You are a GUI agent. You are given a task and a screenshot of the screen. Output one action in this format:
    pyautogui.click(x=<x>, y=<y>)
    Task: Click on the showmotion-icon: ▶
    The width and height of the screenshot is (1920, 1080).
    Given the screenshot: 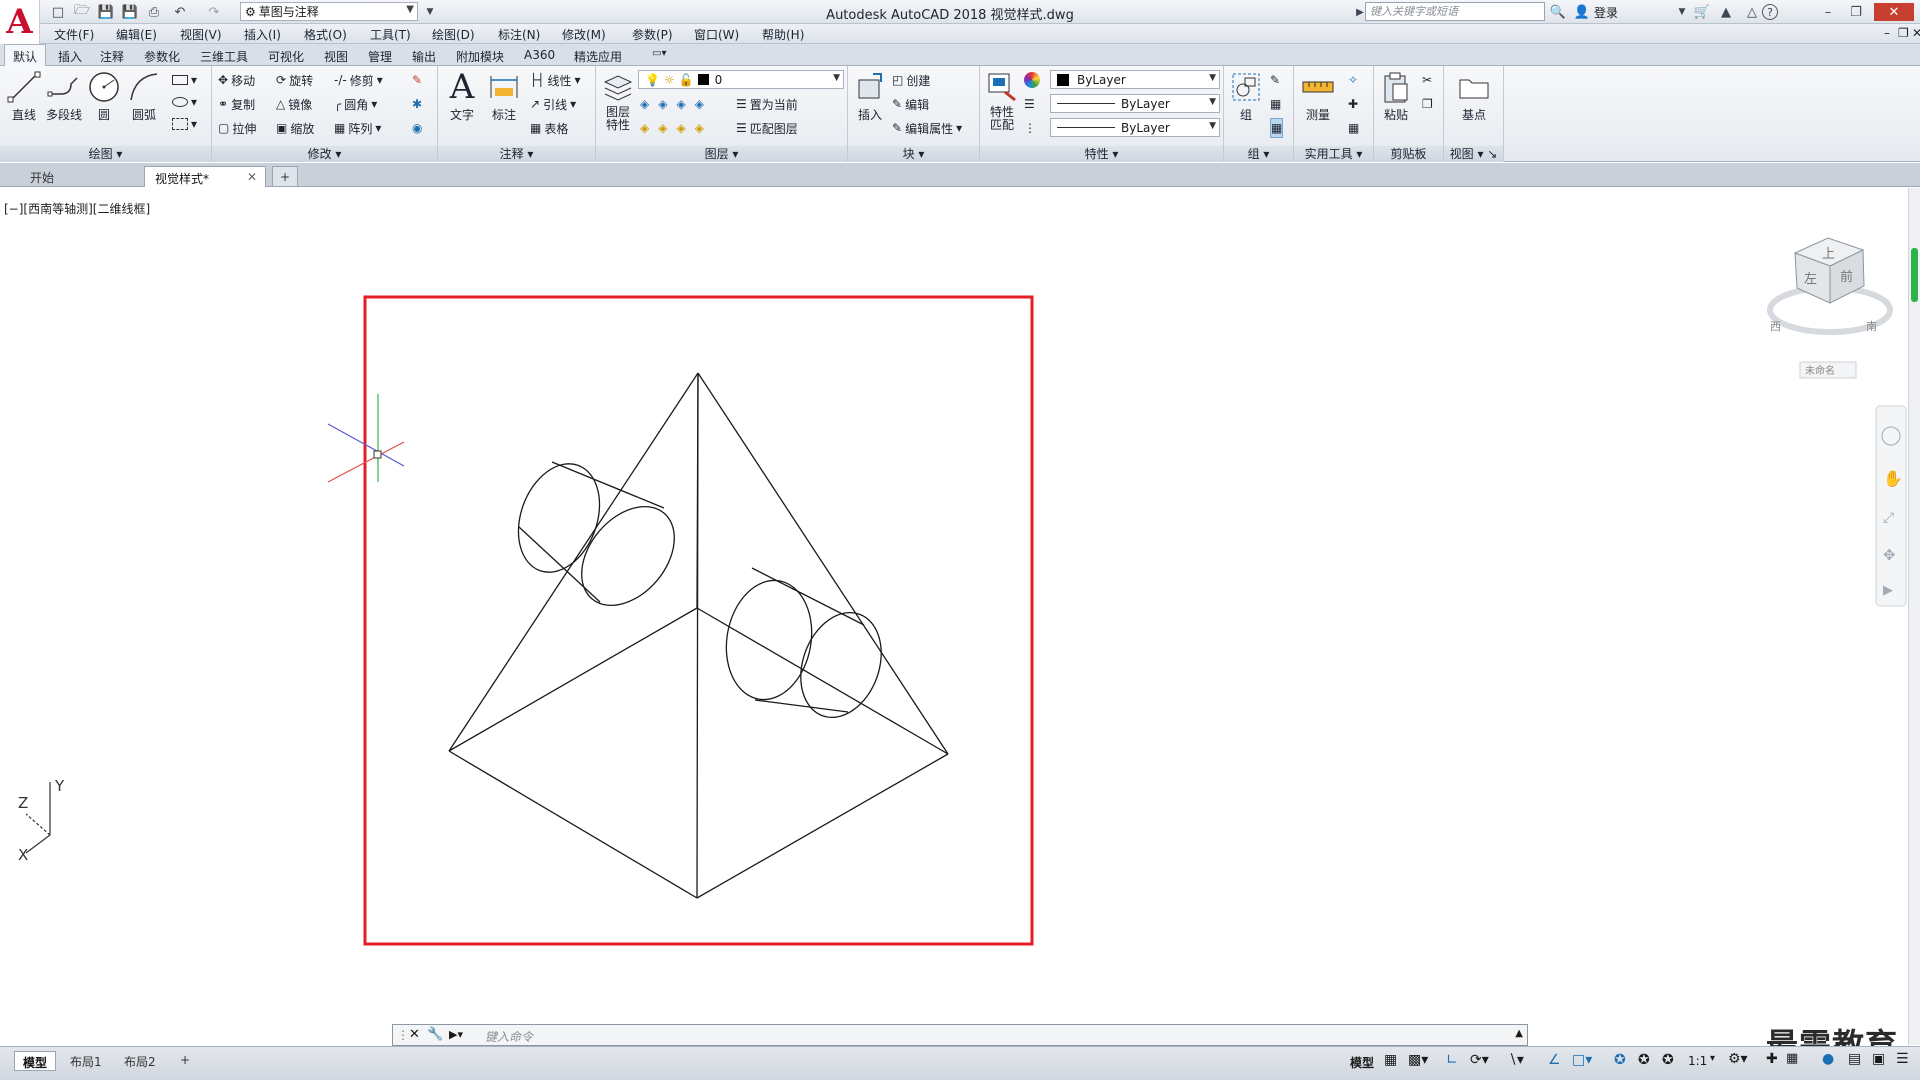 What is the action you would take?
    pyautogui.click(x=1888, y=590)
    